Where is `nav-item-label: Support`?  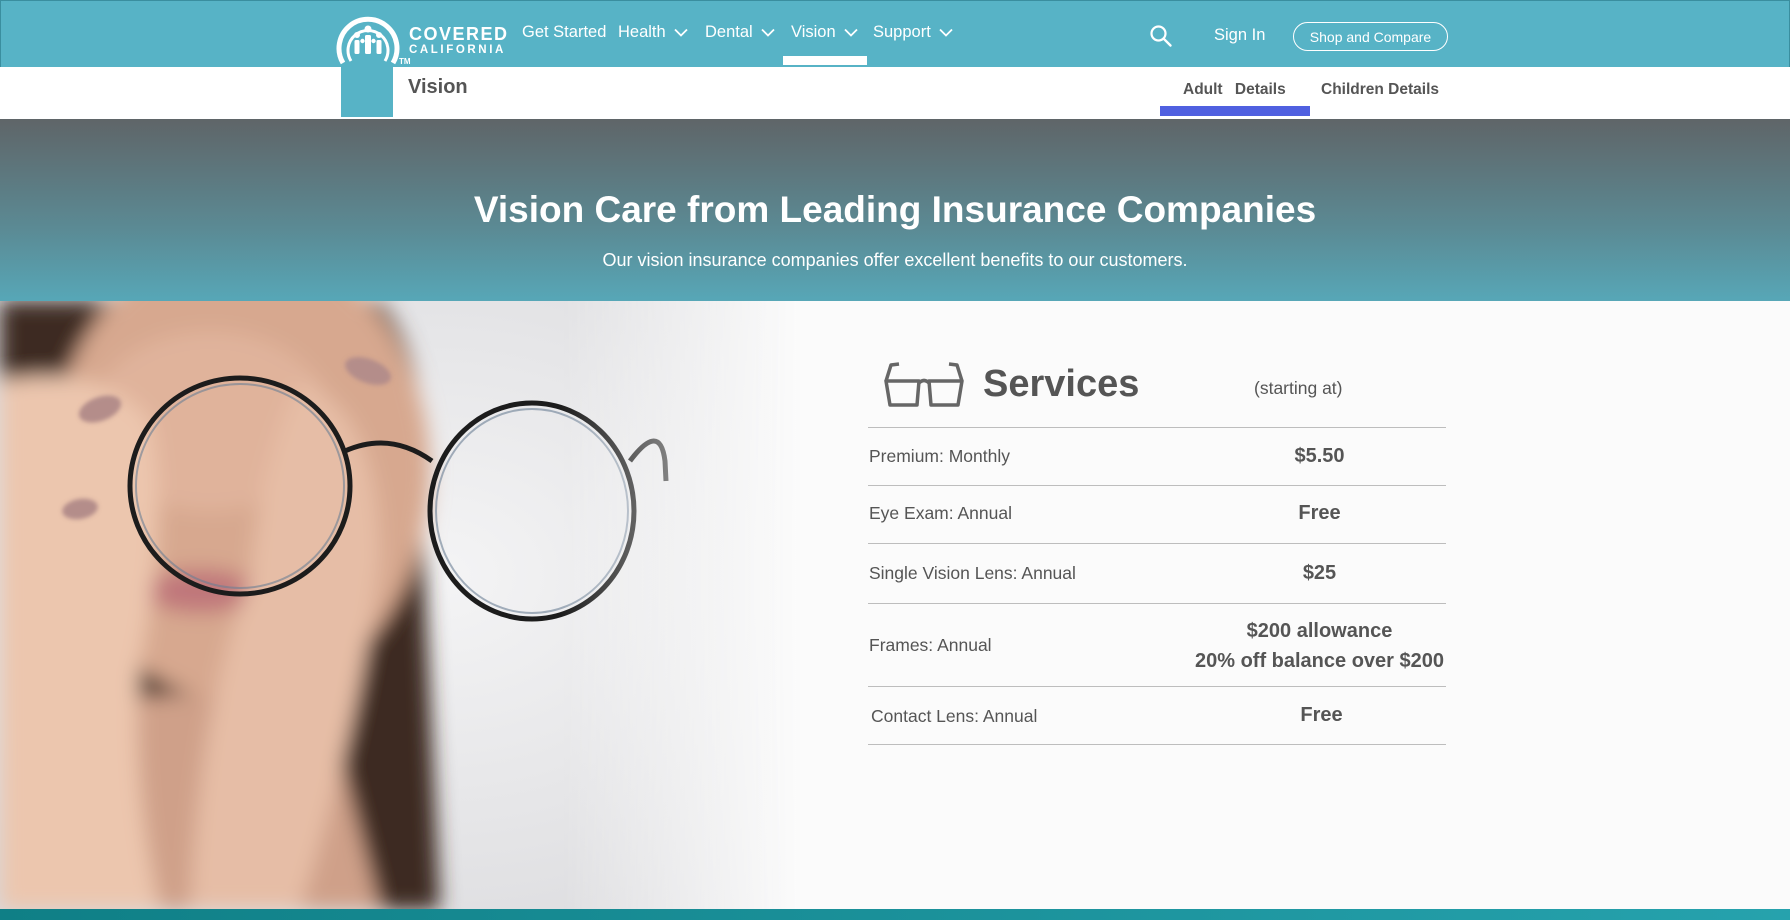
nav-item-label: Support is located at coordinates (902, 32).